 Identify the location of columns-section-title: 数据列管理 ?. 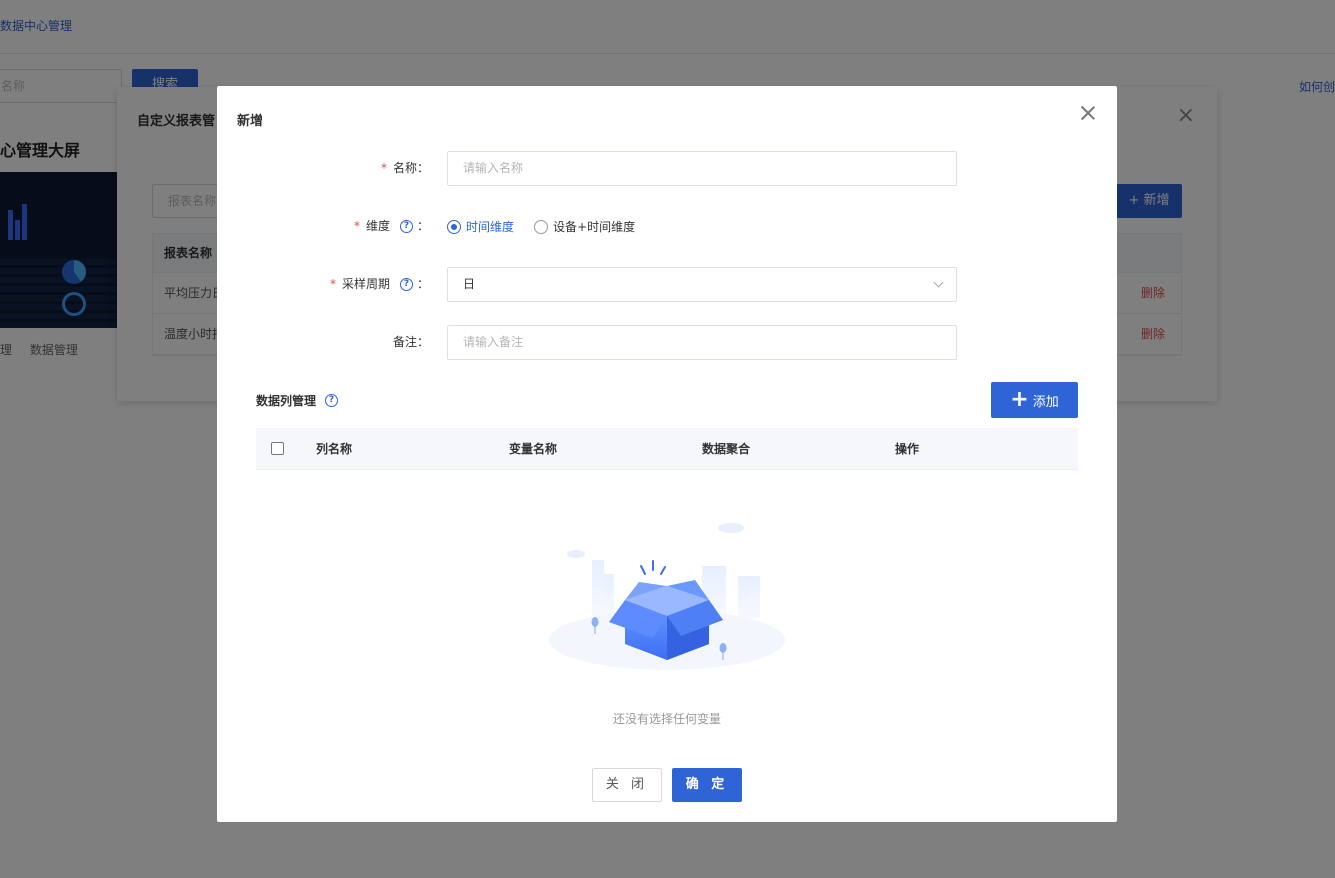
(299, 400).